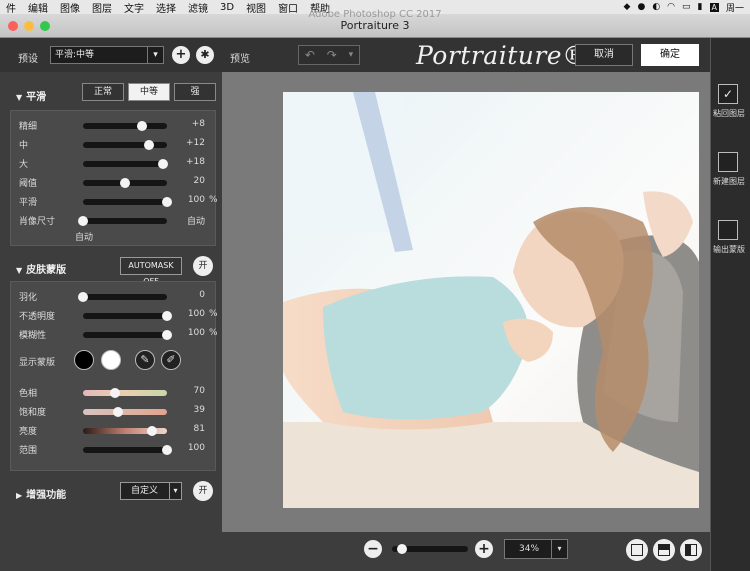  What do you see at coordinates (145, 360) in the screenshot?
I see `eyedropper-icon: ✎` at bounding box center [145, 360].